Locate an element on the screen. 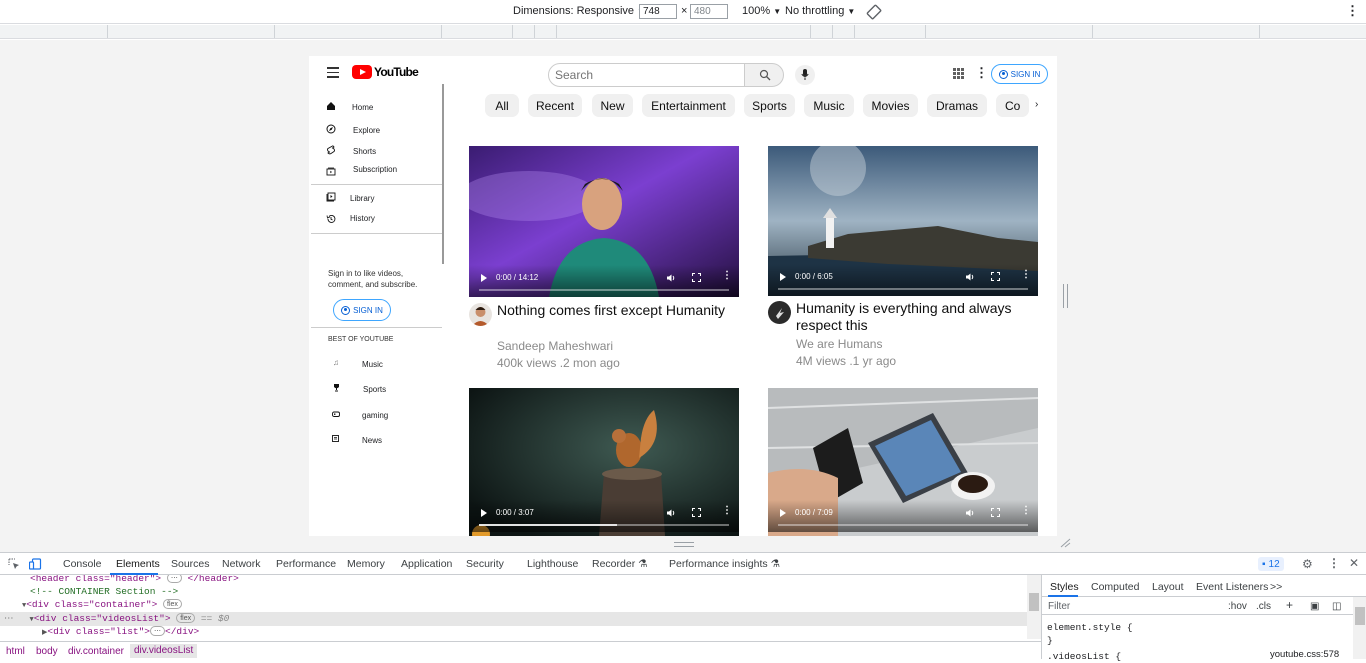 This screenshot has width=1366, height=663. breadcrumb-videoslist: div.videosList is located at coordinates (164, 651).